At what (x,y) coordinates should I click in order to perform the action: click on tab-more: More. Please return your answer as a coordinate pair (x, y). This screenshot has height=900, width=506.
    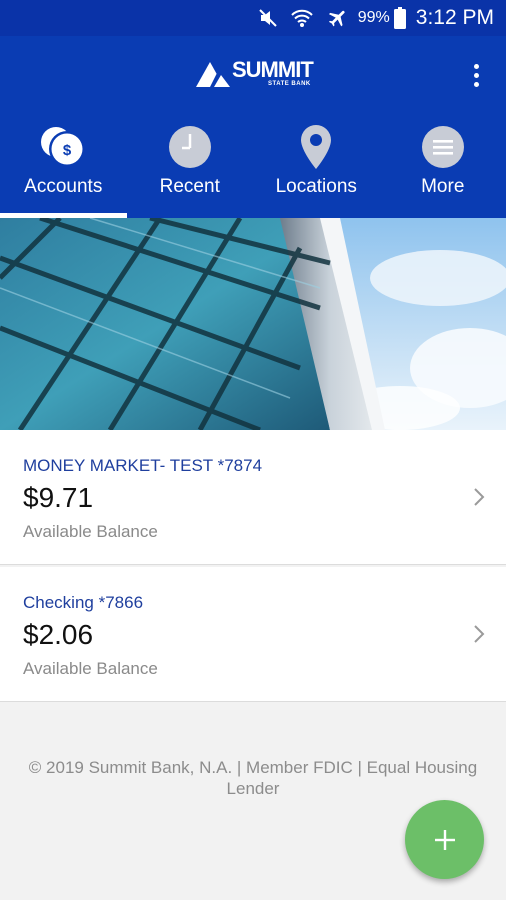
    Looking at the image, I should click on (443, 168).